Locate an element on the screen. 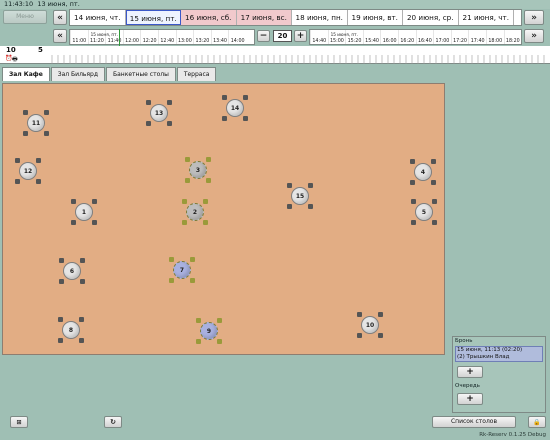  day-tab: 18 июня, пн. is located at coordinates (320, 17).